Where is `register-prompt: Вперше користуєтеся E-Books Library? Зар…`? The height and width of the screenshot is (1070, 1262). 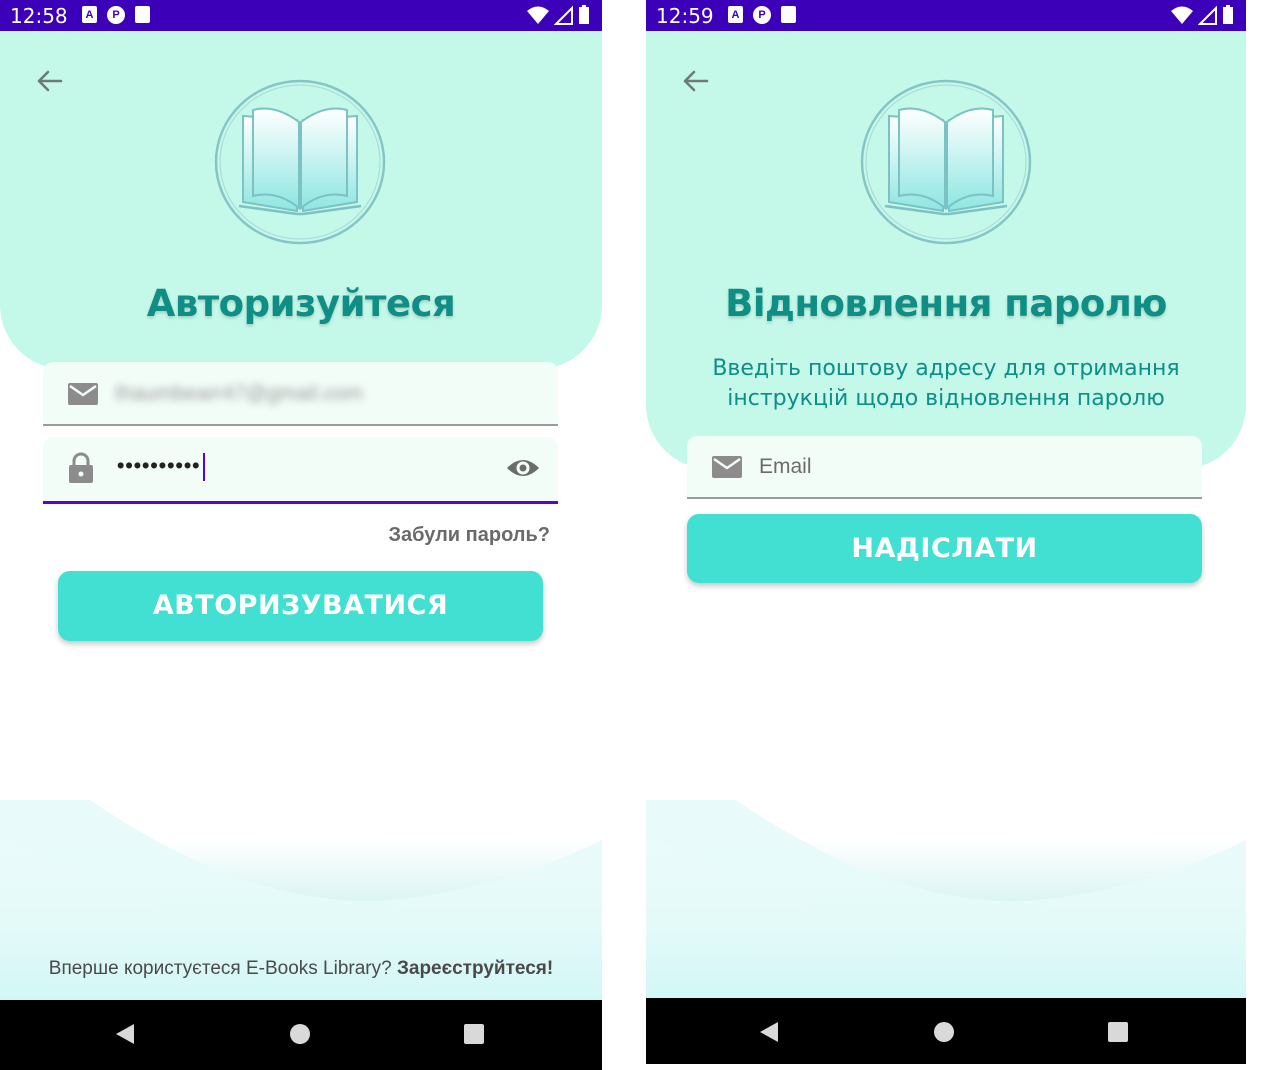 register-prompt: Вперше користуєтеся E-Books Library? Зар… is located at coordinates (301, 969).